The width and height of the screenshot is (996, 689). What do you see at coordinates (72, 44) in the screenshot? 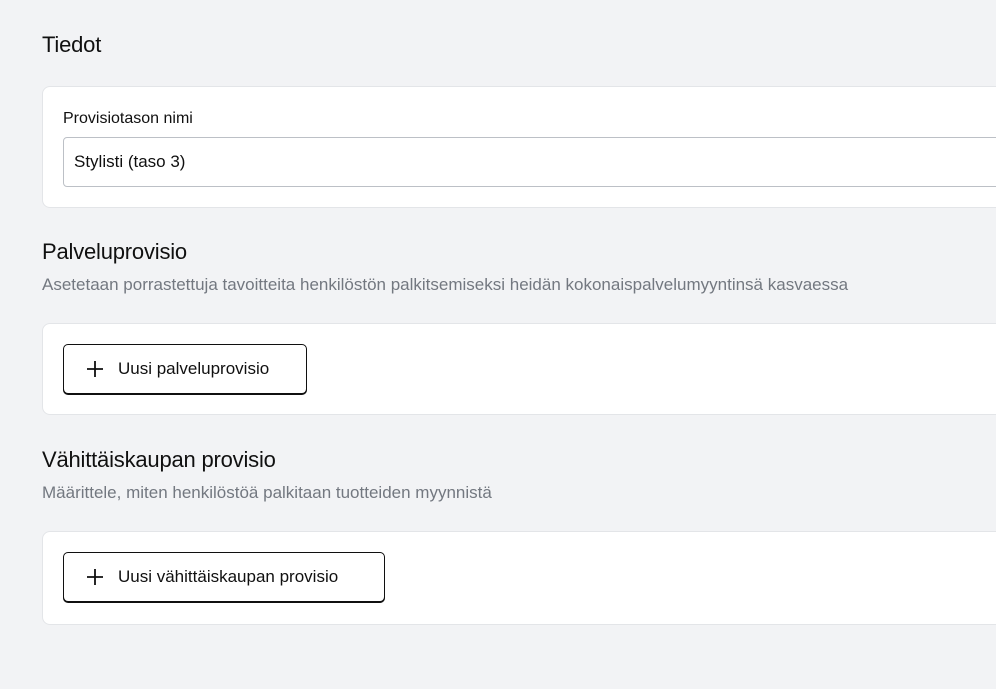
I see `details-section-title: Tiedot` at bounding box center [72, 44].